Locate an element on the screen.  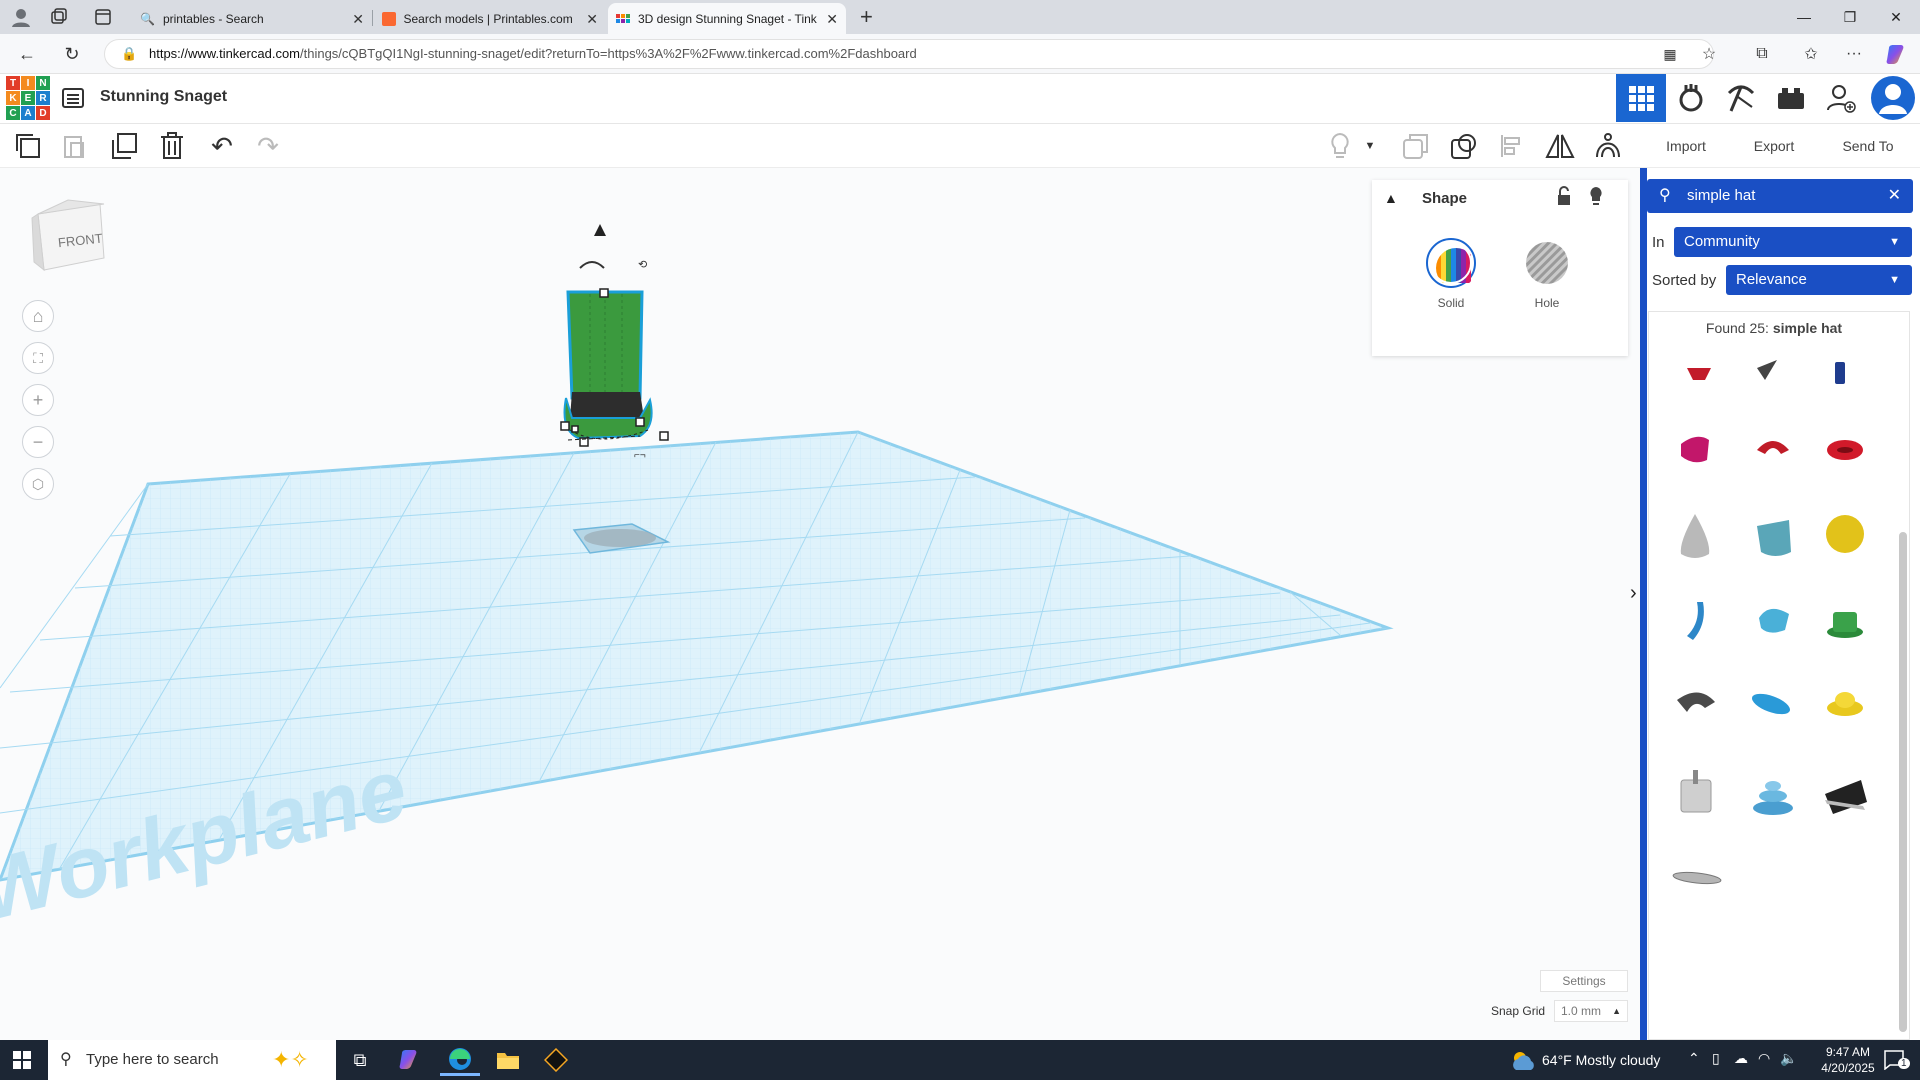
tab-actions-icon is located at coordinates (103, 17).